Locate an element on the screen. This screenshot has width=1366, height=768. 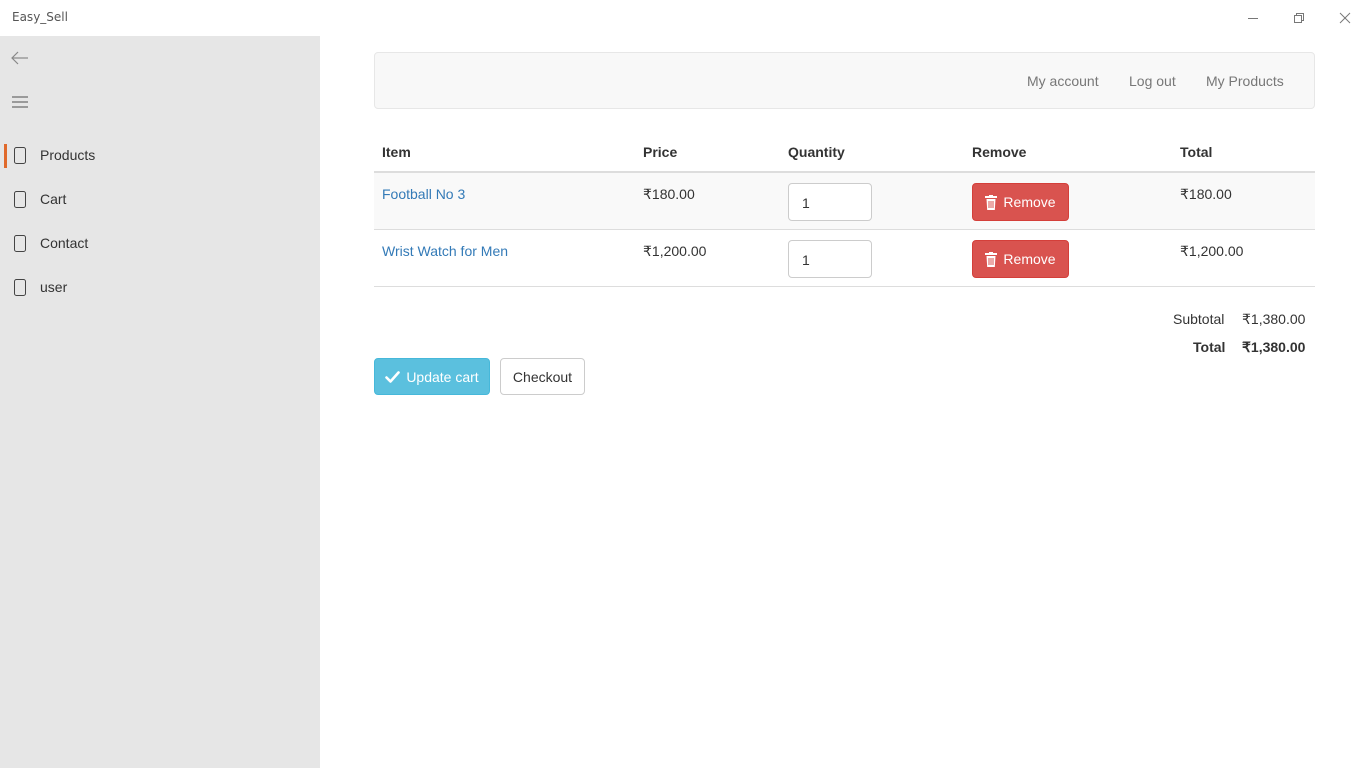
minimize-button is located at coordinates (1253, 18).